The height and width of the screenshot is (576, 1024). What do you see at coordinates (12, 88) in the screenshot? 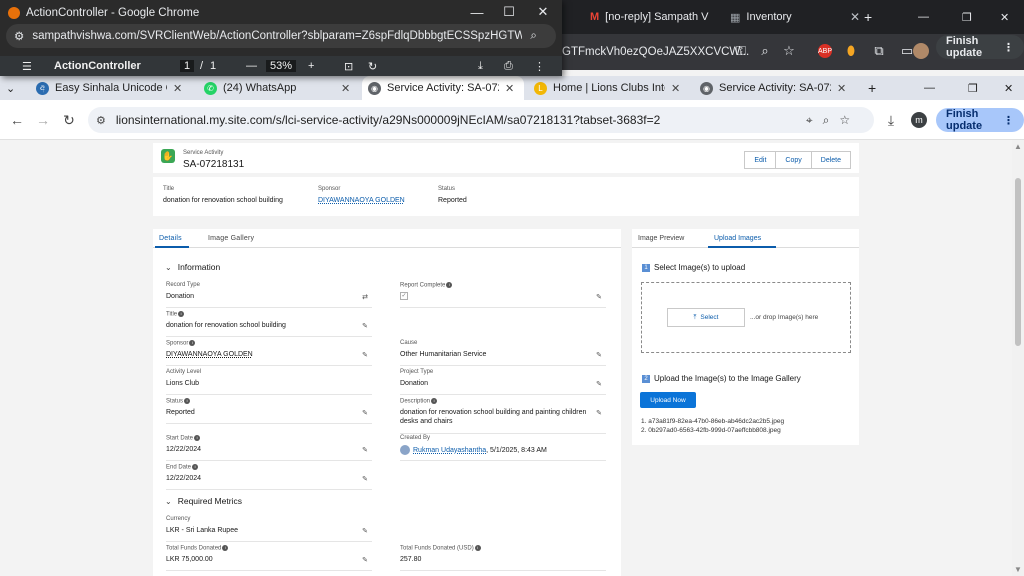
I see `tab-search-icon: ⌄` at bounding box center [12, 88].